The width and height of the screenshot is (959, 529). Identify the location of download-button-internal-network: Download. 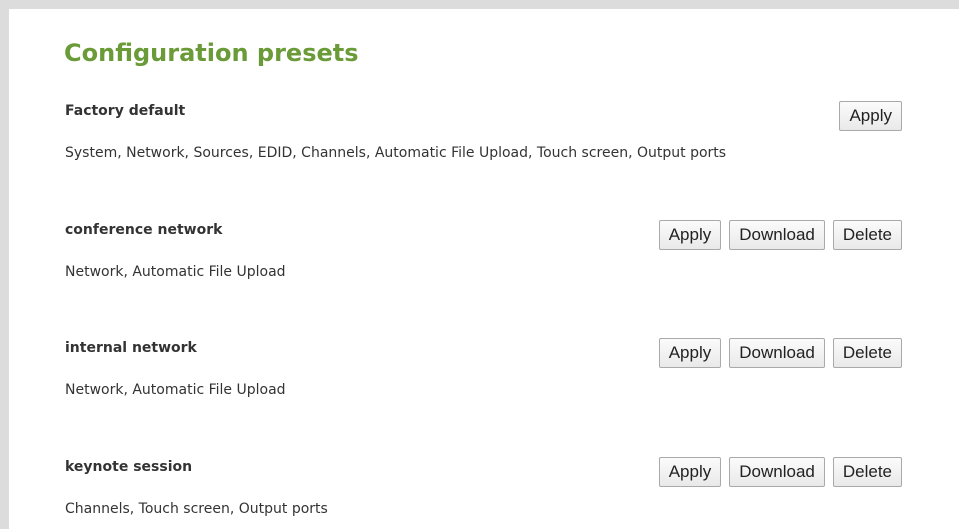
(777, 353).